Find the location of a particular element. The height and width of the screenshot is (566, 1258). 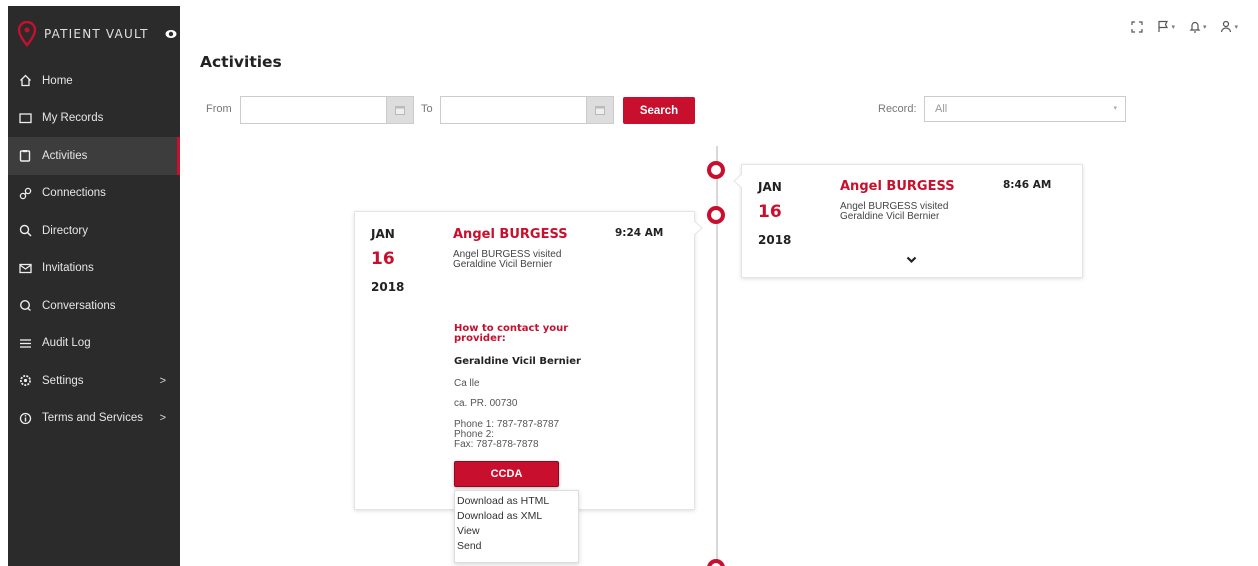

flag-icon is located at coordinates (1163, 26).